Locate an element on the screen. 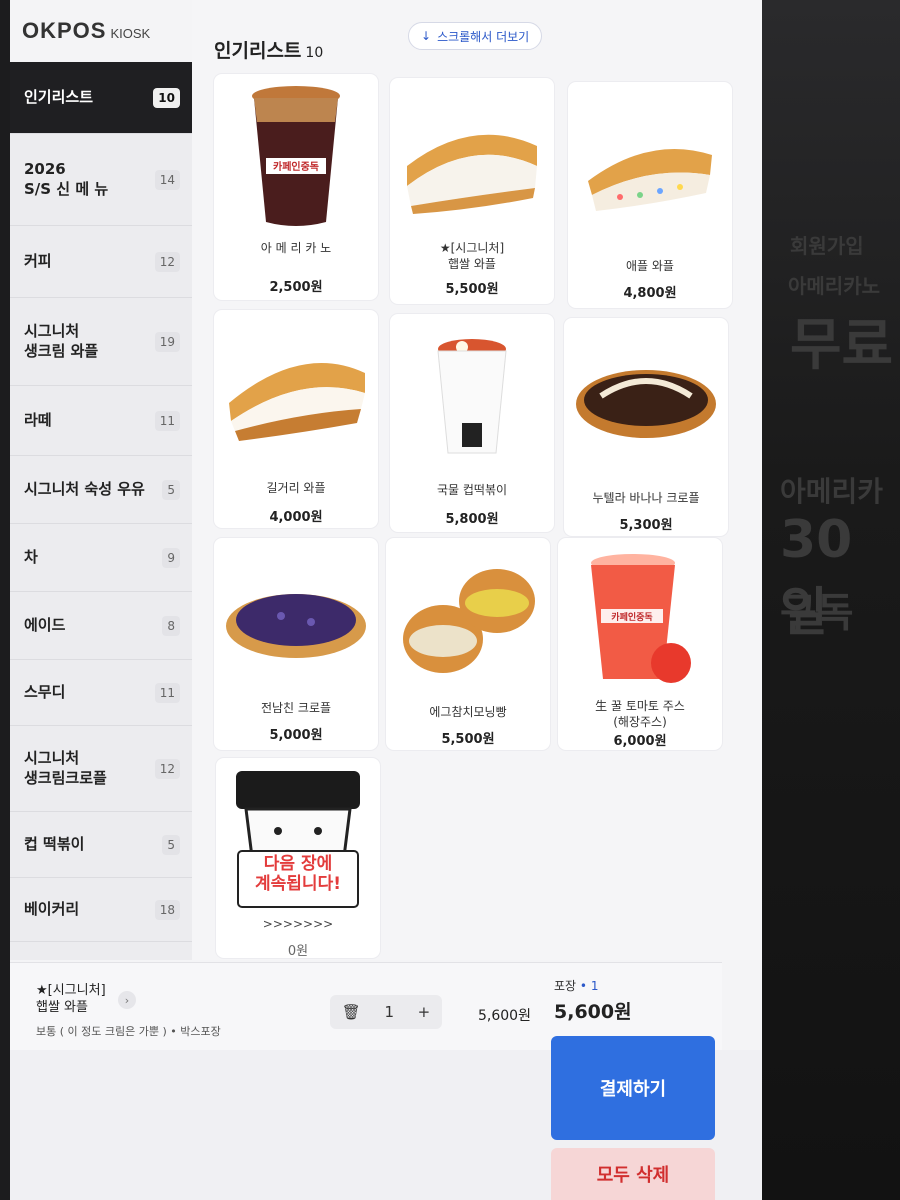 The image size is (900, 1200). category-count: 18 is located at coordinates (167, 909).